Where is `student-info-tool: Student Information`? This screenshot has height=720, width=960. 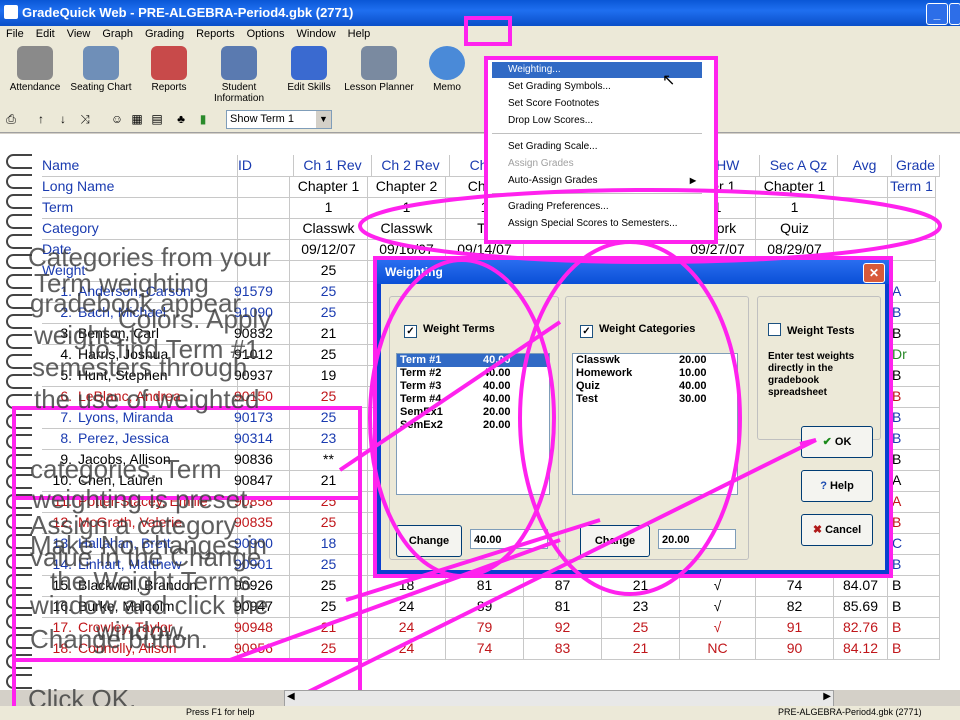
student-info-tool: Student Information is located at coordinates (239, 75).